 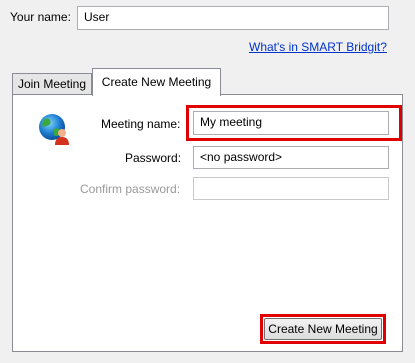 I want to click on tab-create-new-meeting: Create New Meeting, so click(x=156, y=82).